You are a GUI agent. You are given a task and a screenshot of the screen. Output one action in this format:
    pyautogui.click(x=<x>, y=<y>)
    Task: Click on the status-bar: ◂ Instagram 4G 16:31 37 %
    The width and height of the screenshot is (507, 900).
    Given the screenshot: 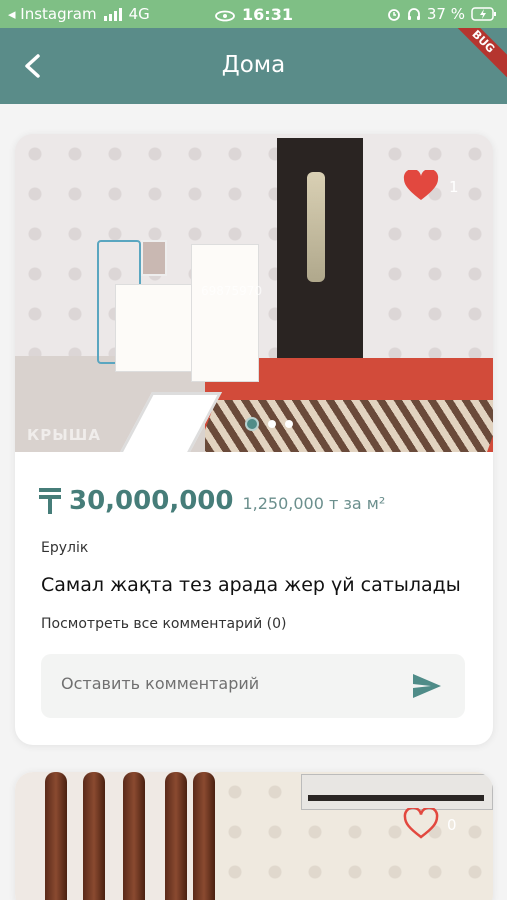 What is the action you would take?
    pyautogui.click(x=253, y=14)
    